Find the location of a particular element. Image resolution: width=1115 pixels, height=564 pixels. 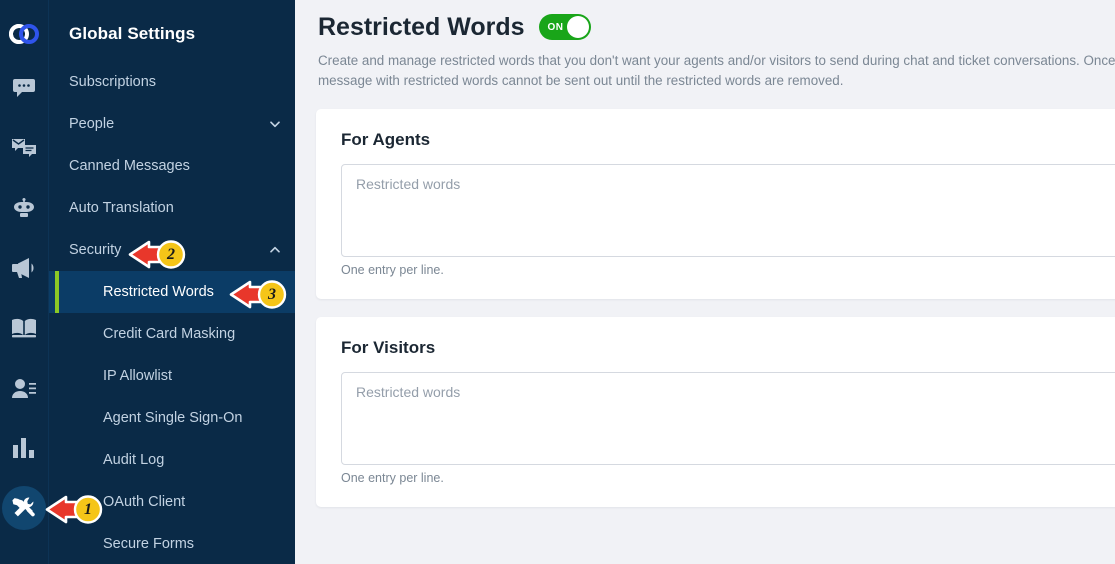

sidebar-item-auto-translation: Auto Translation is located at coordinates (171, 208).